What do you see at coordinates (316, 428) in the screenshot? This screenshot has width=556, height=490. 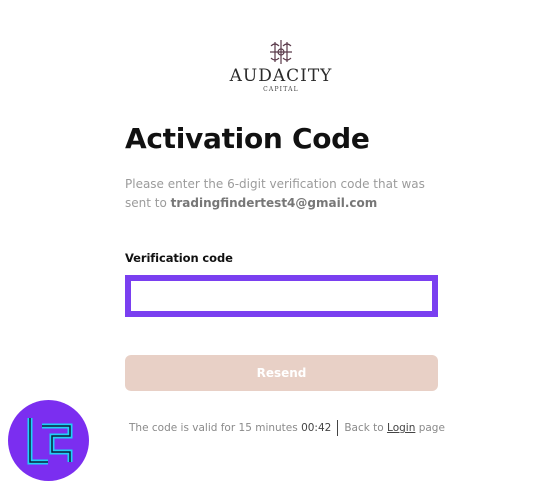 I see `countdown-timer: 00:42` at bounding box center [316, 428].